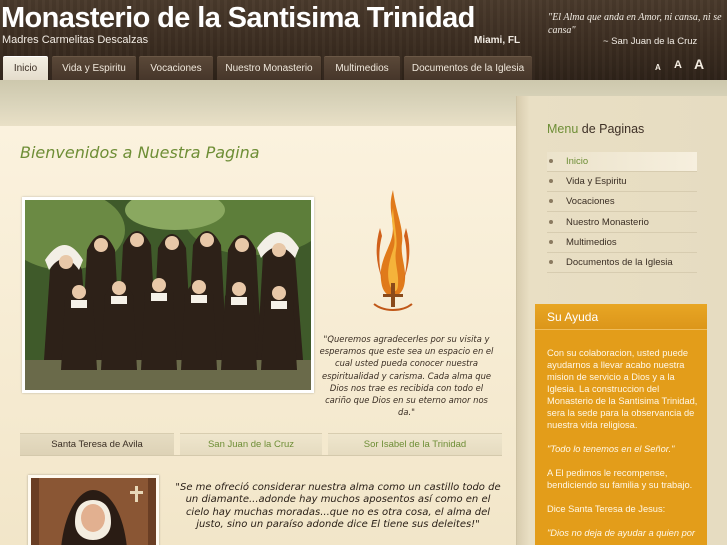 The image size is (727, 545). What do you see at coordinates (563, 129) in the screenshot?
I see `menu-title-first-word: Menu` at bounding box center [563, 129].